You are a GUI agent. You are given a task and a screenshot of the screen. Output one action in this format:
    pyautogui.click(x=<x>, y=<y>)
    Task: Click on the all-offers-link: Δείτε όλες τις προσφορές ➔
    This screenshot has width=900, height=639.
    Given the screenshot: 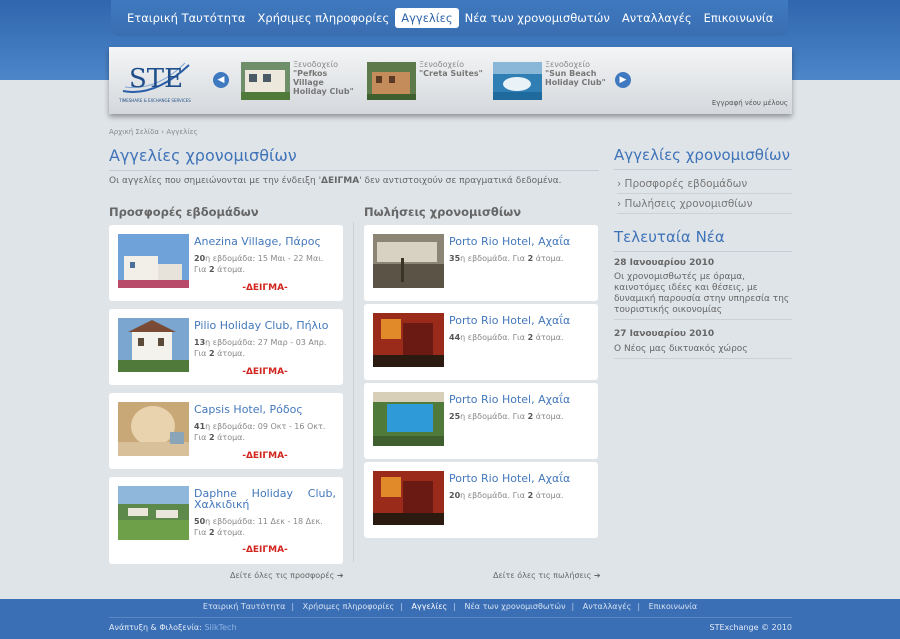 What is the action you would take?
    pyautogui.click(x=287, y=575)
    